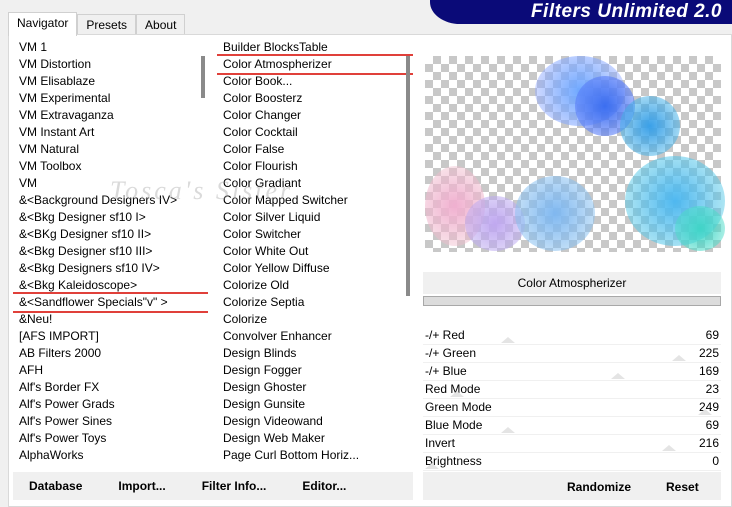  What do you see at coordinates (55, 486) in the screenshot?
I see `database-button: Database` at bounding box center [55, 486].